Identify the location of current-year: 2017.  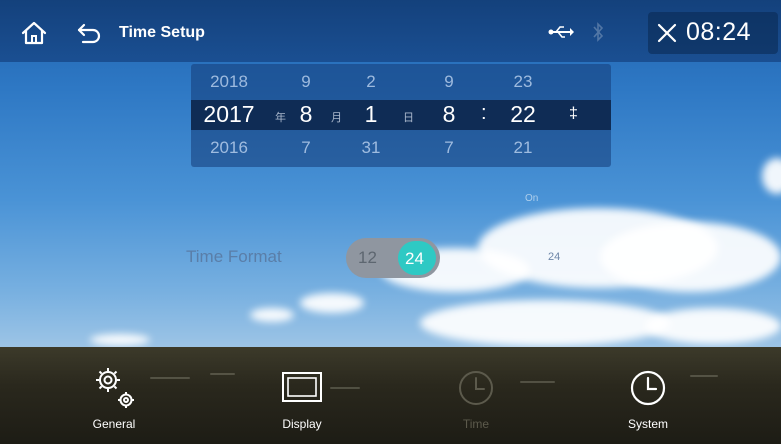
(229, 114).